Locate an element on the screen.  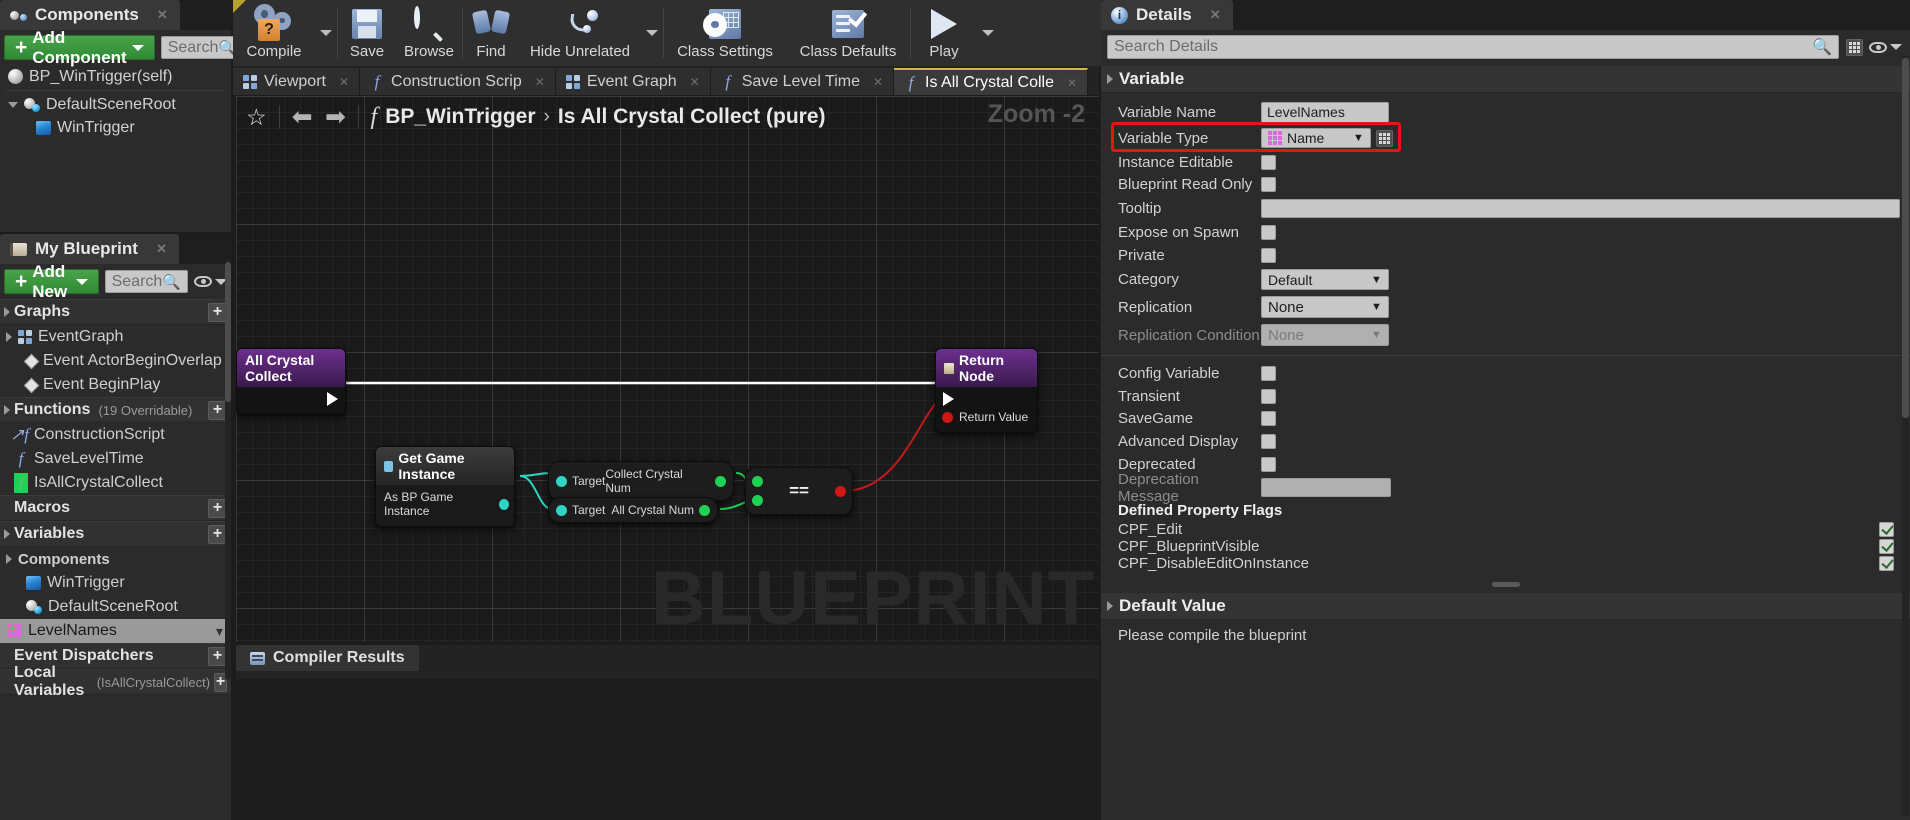
component-tree-item-wintrigger: WinTrigger is located at coordinates (115, 127).